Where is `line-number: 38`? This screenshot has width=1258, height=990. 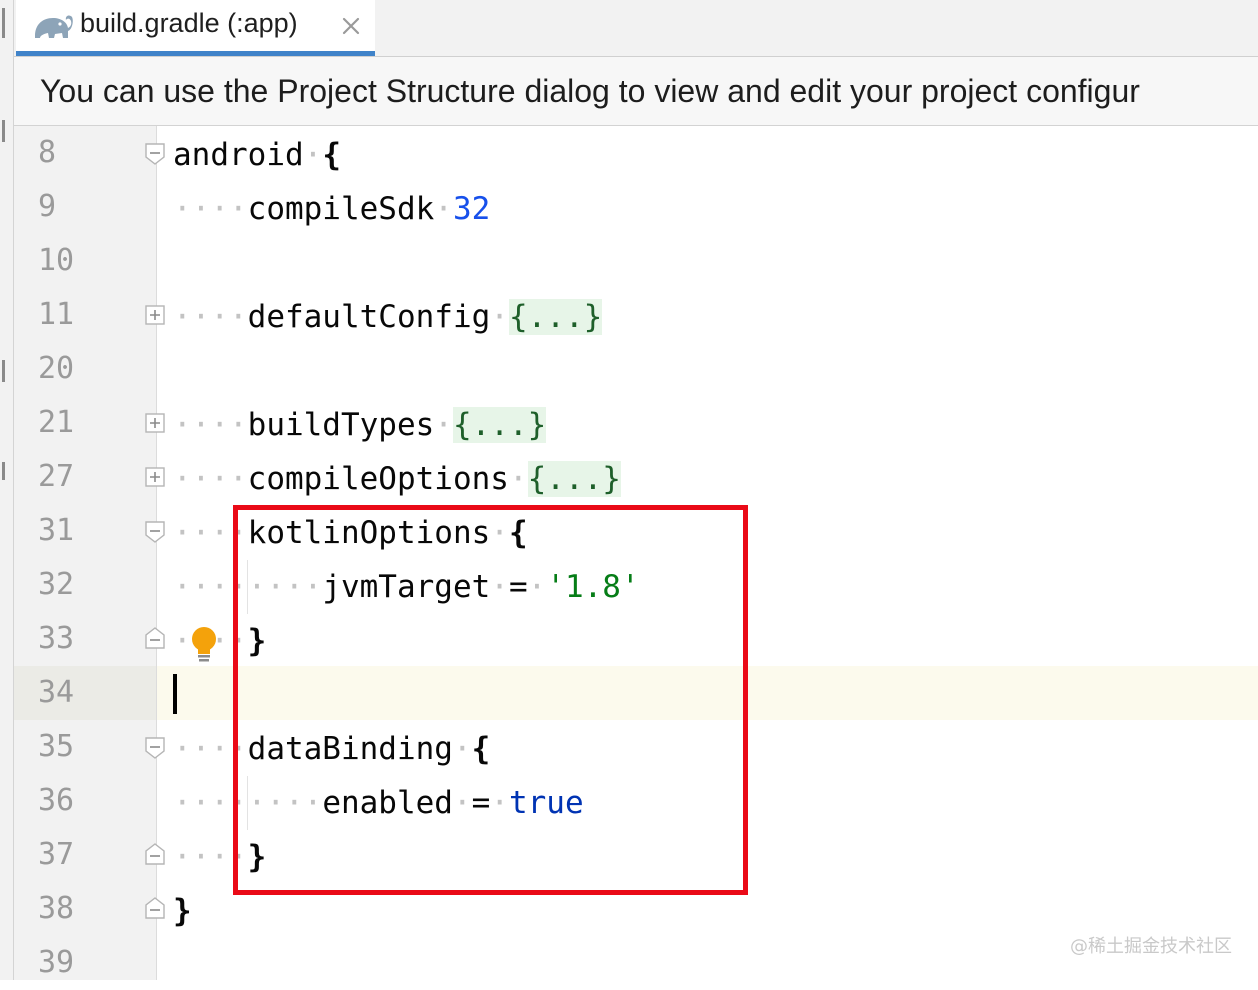
line-number: 38 is located at coordinates (56, 908).